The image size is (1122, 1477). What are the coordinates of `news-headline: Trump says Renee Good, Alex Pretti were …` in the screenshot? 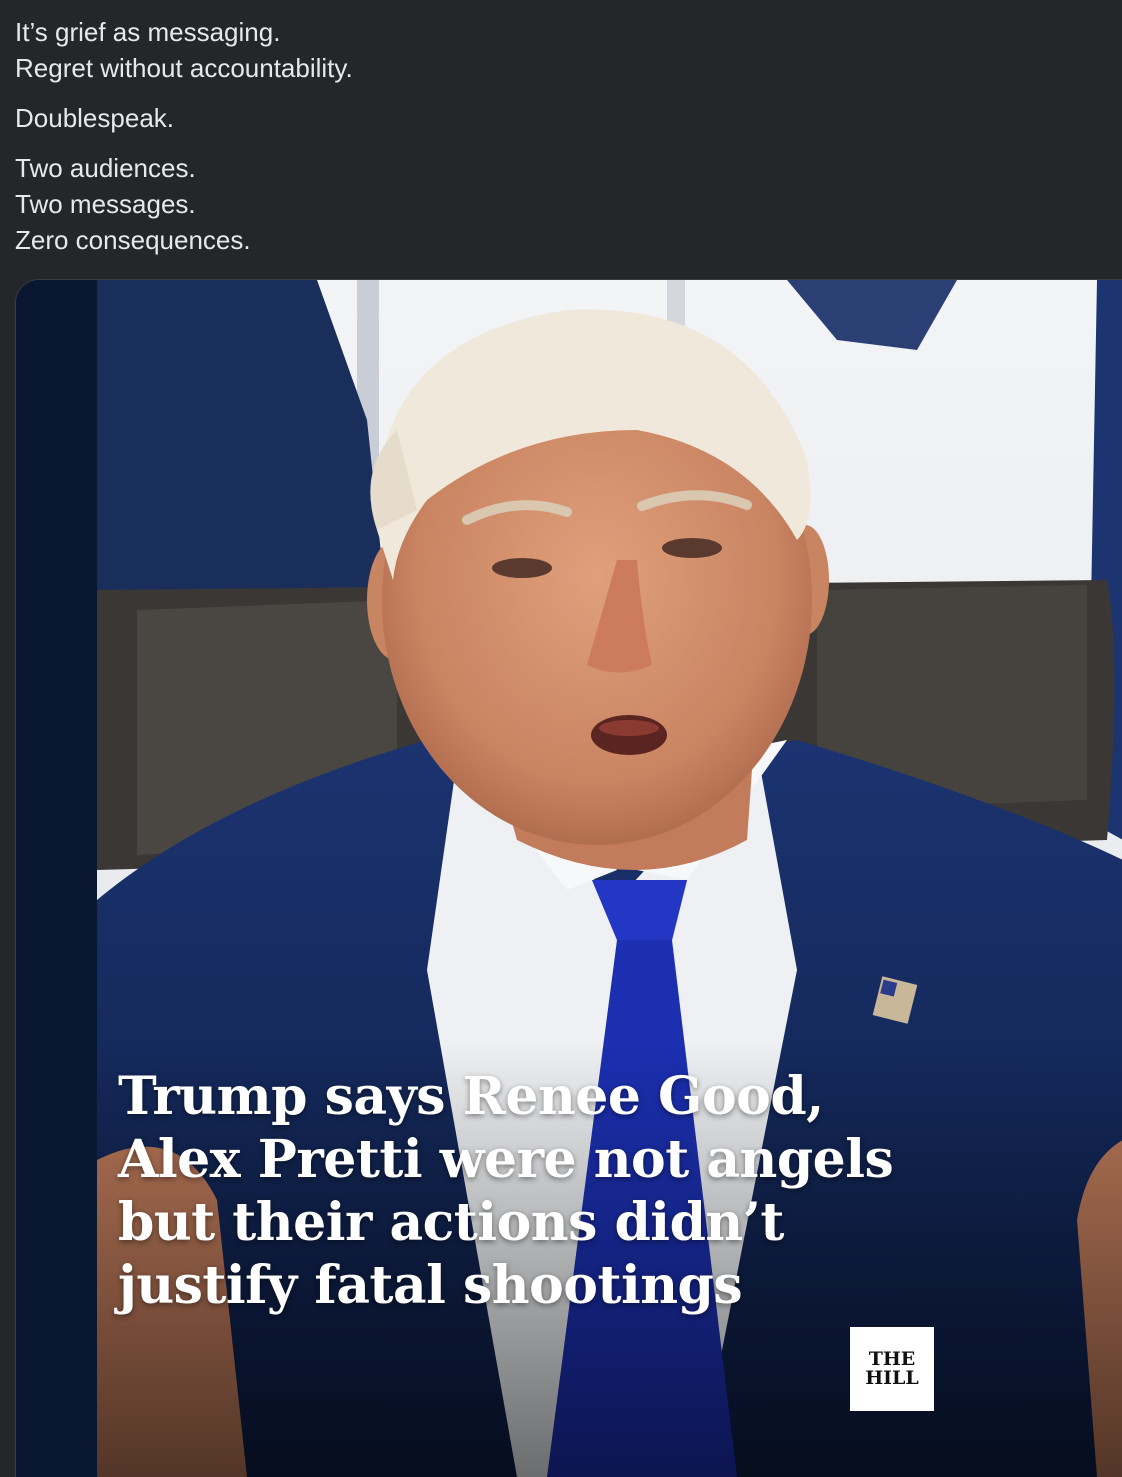 It's located at (528, 1191).